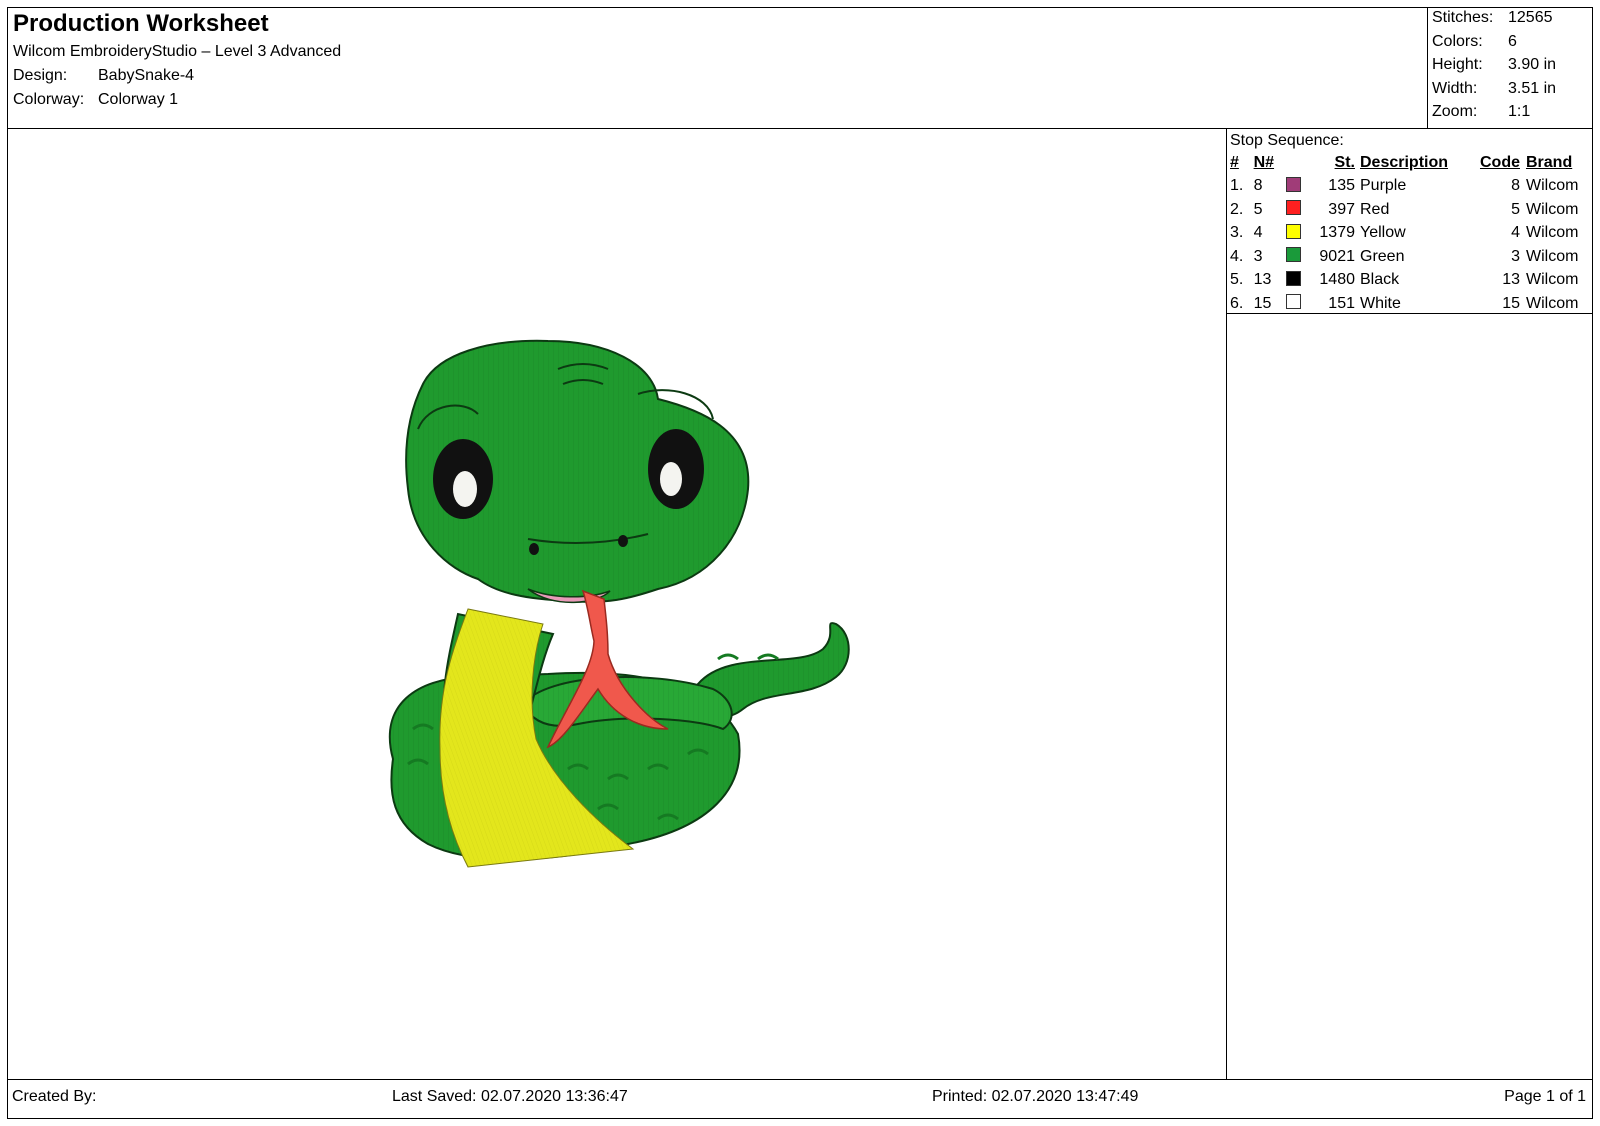 The image size is (1600, 1126). What do you see at coordinates (1511, 303) in the screenshot?
I see `row-code: 15` at bounding box center [1511, 303].